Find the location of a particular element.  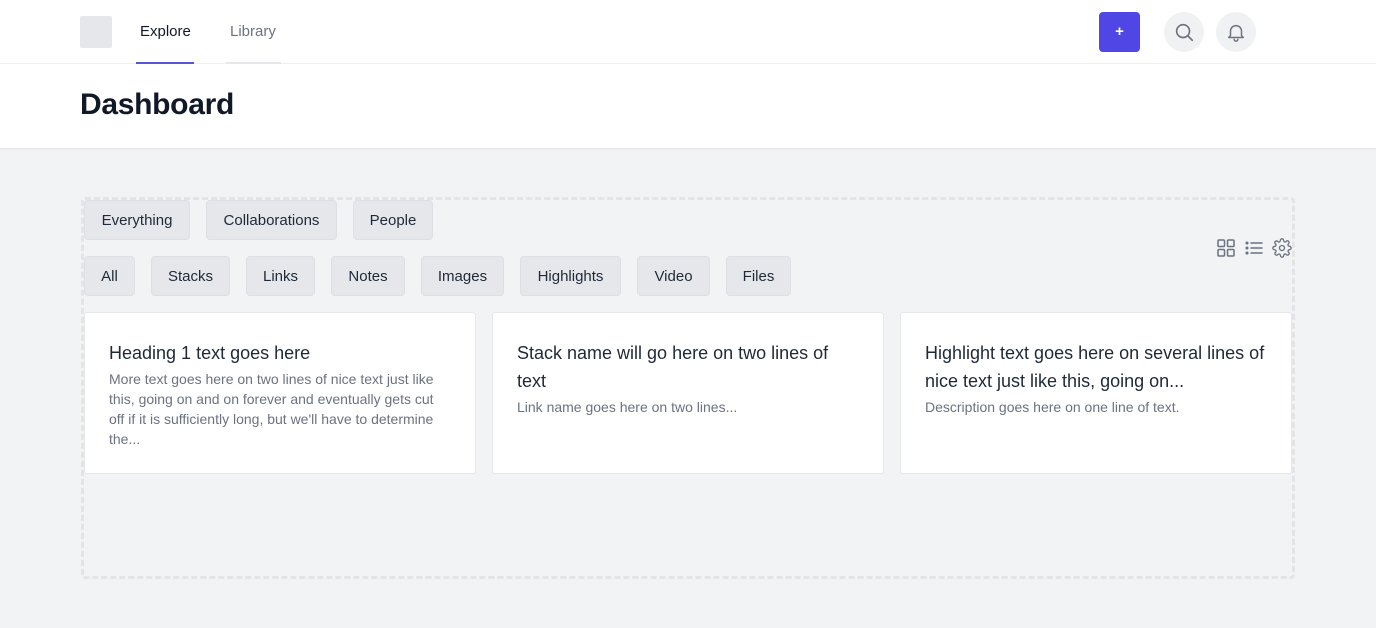

page-title: Dashboard is located at coordinates (157, 104).